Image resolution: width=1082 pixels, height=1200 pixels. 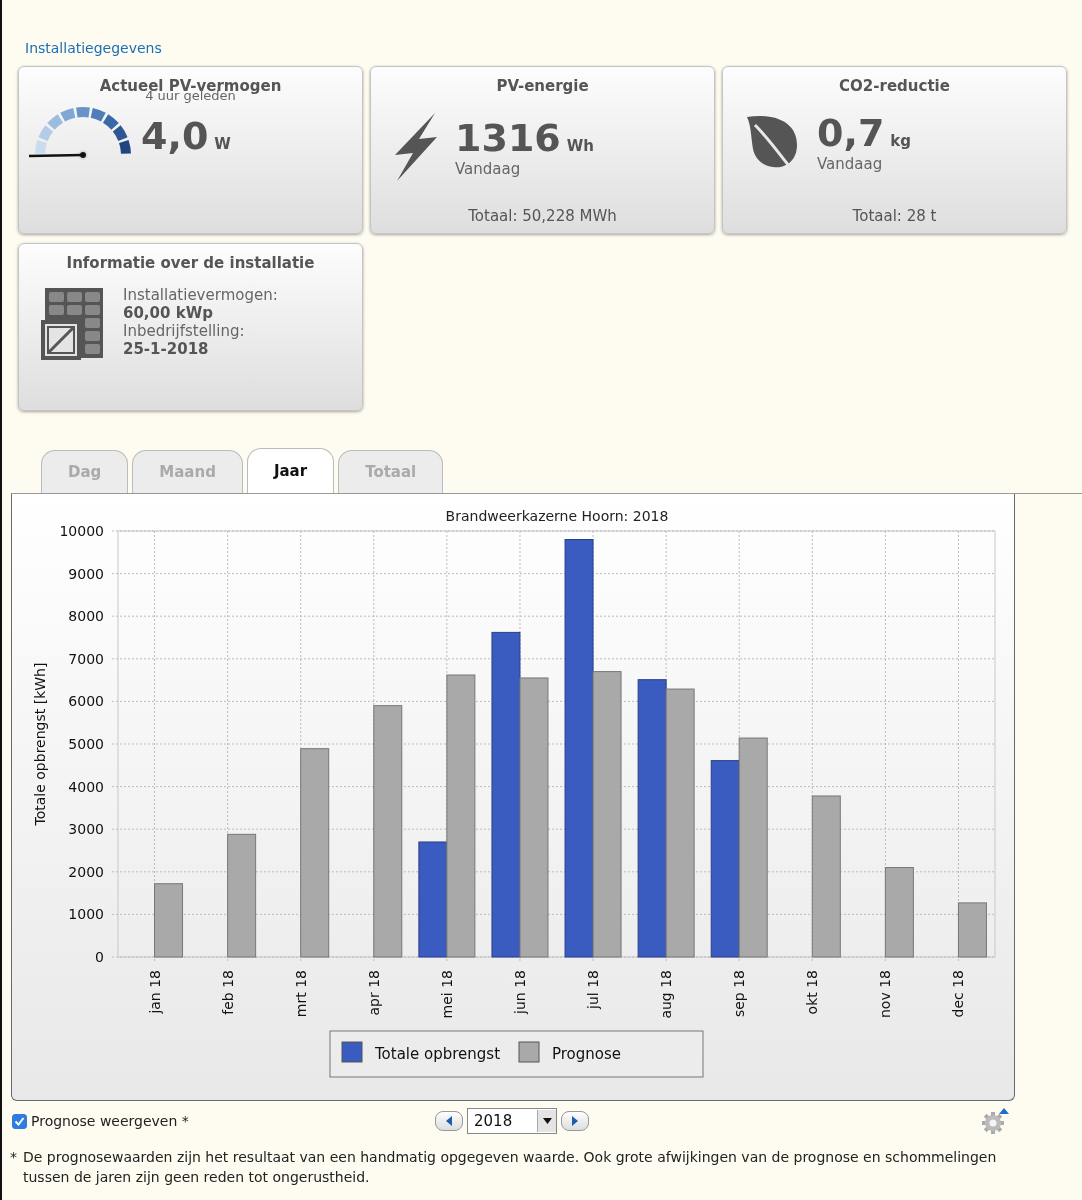 I want to click on year-select: 2018, so click(x=512, y=1121).